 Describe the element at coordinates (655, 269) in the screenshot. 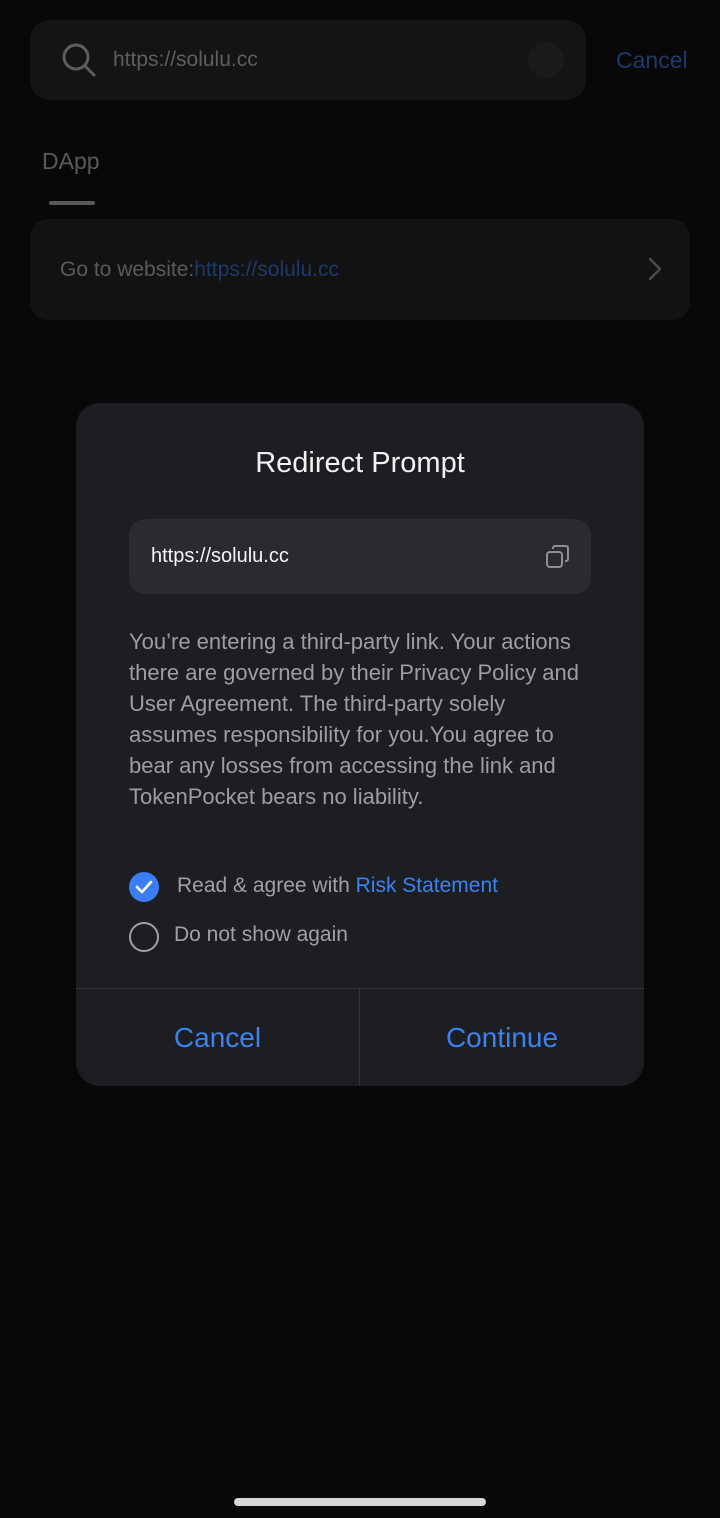

I see `chevron-right-icon` at that location.